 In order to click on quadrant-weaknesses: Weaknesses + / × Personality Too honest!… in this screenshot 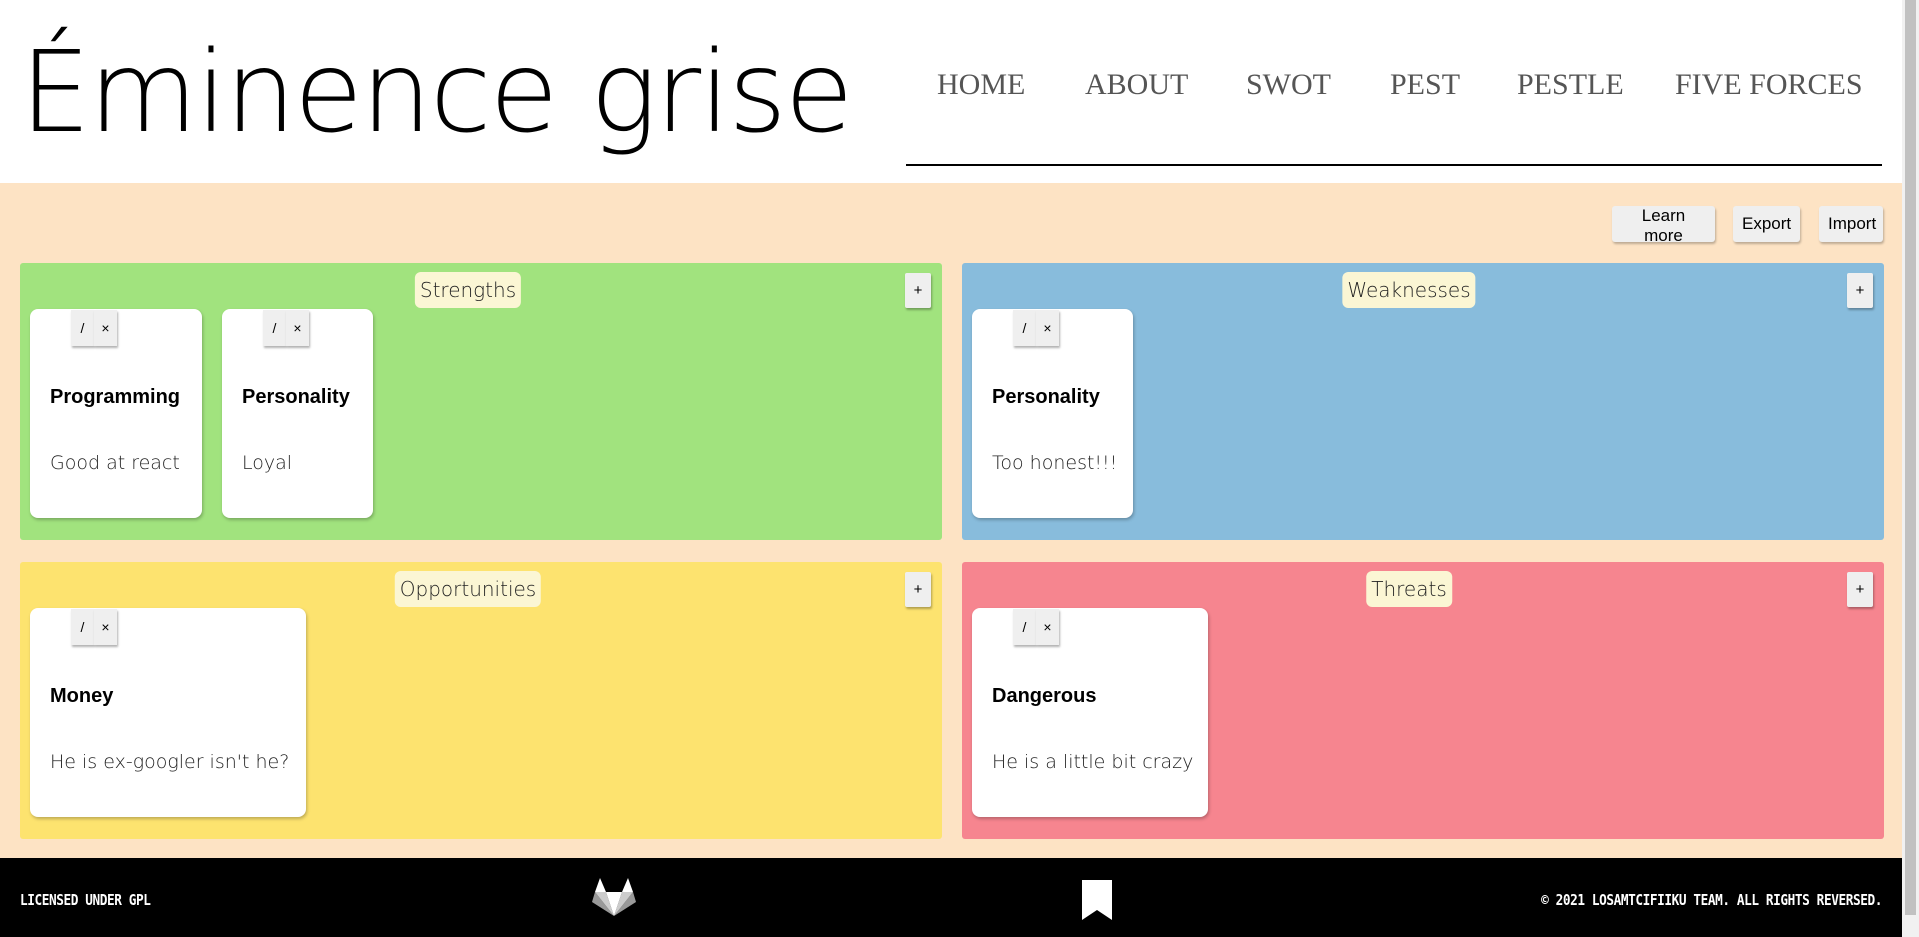, I will do `click(1423, 401)`.